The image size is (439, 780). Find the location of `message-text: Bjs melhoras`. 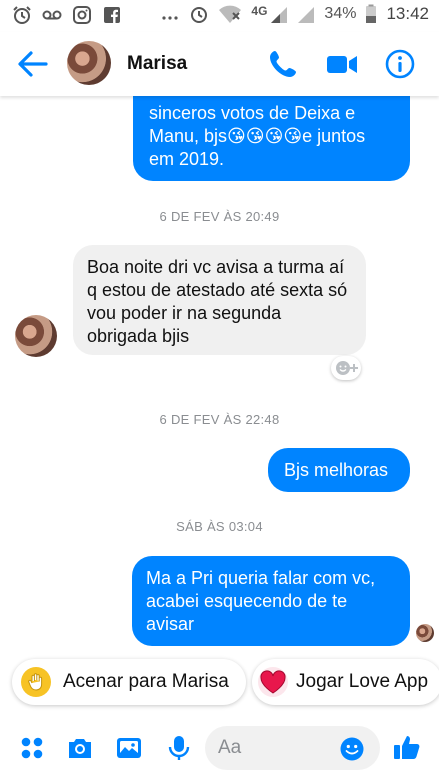

message-text: Bjs melhoras is located at coordinates (336, 470).